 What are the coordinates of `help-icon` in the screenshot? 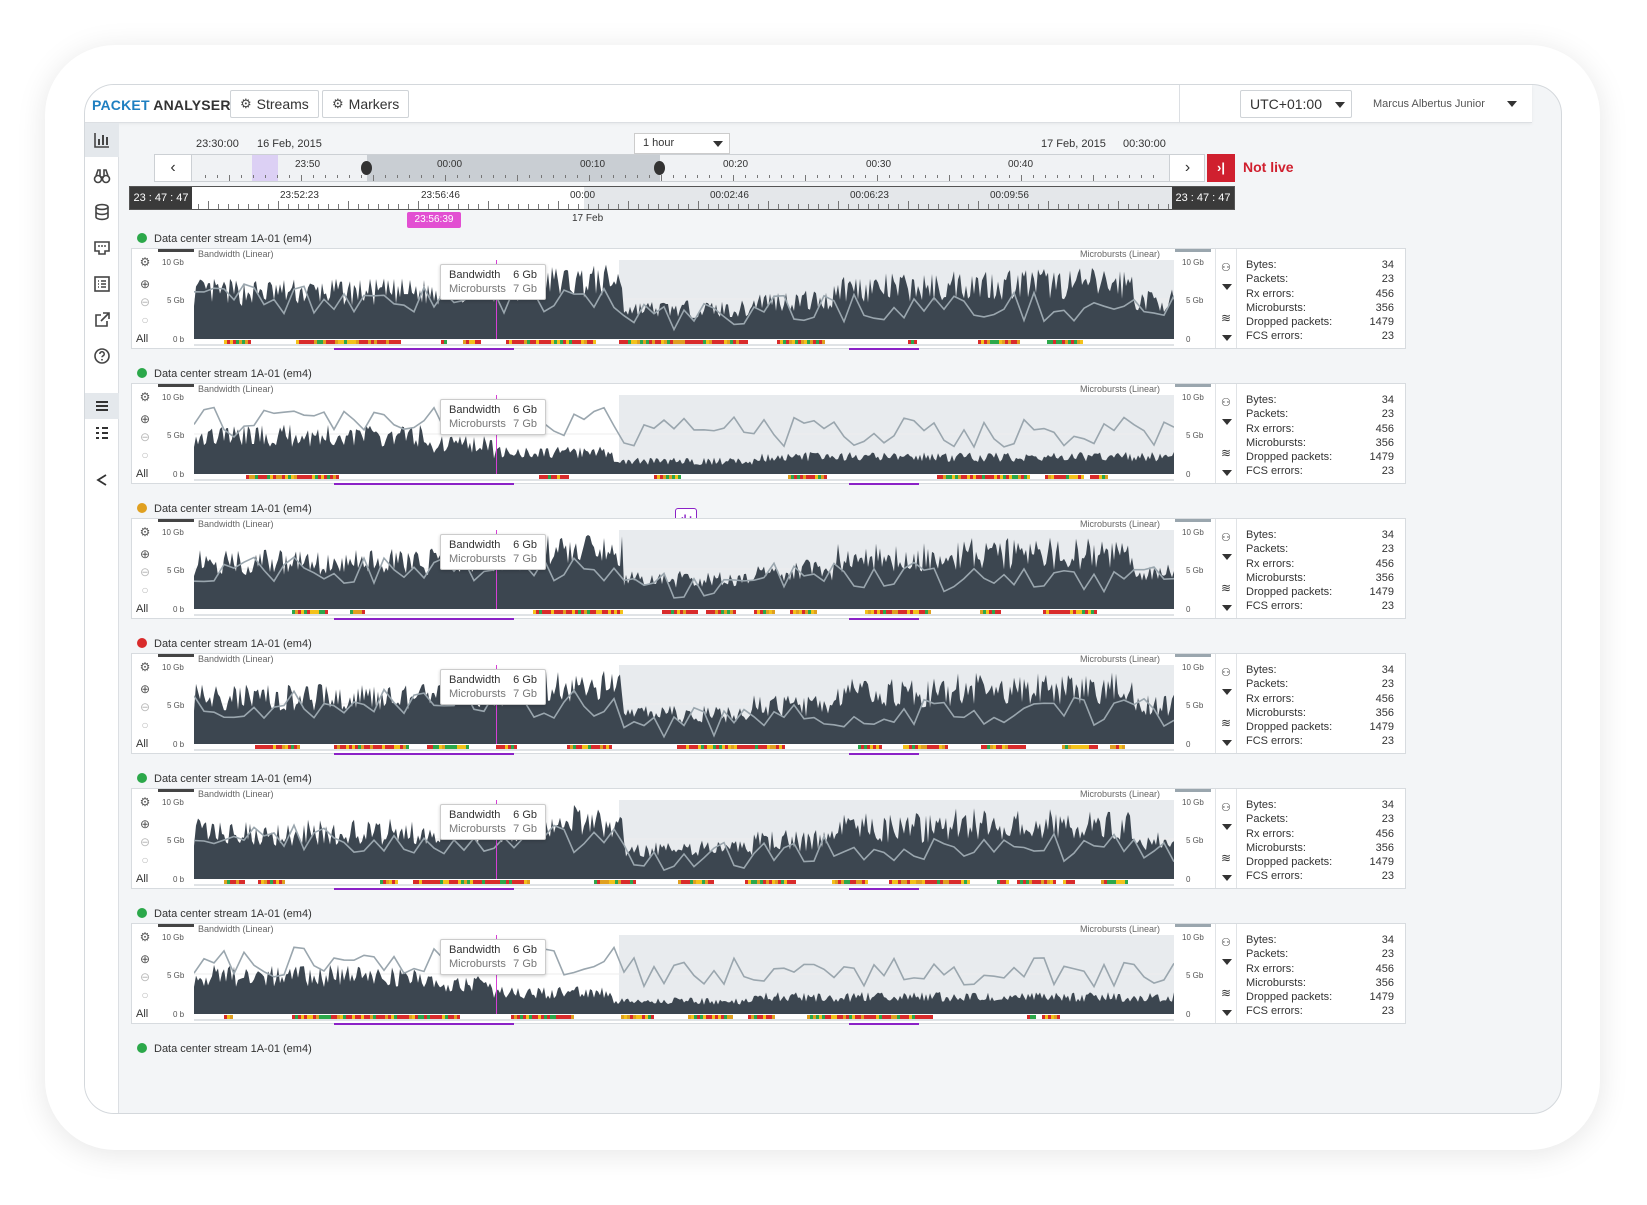 It's located at (102, 356).